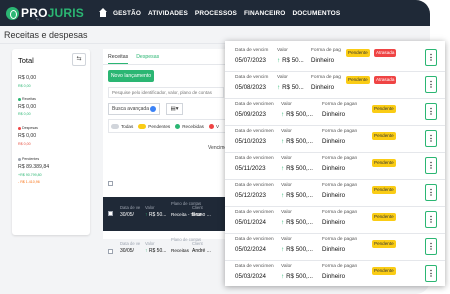 Image resolution: width=450 pixels, height=294 pixels. Describe the element at coordinates (118, 59) in the screenshot. I see `tab-receitas: Receitas` at that location.